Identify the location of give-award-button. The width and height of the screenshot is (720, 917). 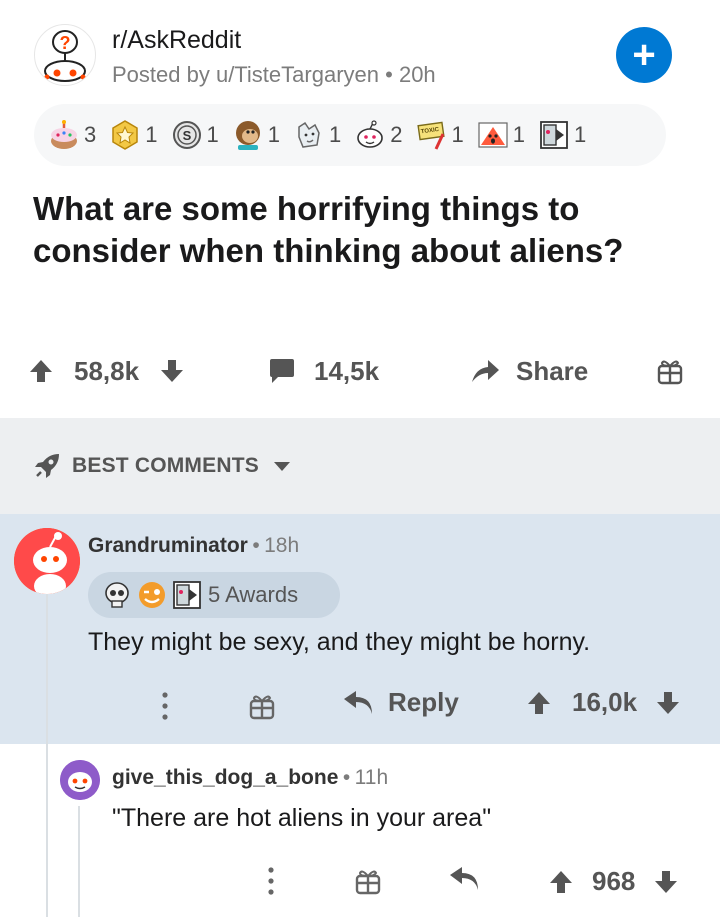
(670, 371).